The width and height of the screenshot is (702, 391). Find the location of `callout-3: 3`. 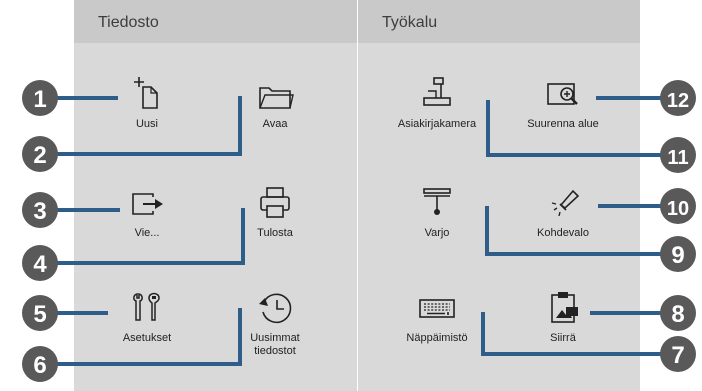

callout-3: 3 is located at coordinates (40, 210).